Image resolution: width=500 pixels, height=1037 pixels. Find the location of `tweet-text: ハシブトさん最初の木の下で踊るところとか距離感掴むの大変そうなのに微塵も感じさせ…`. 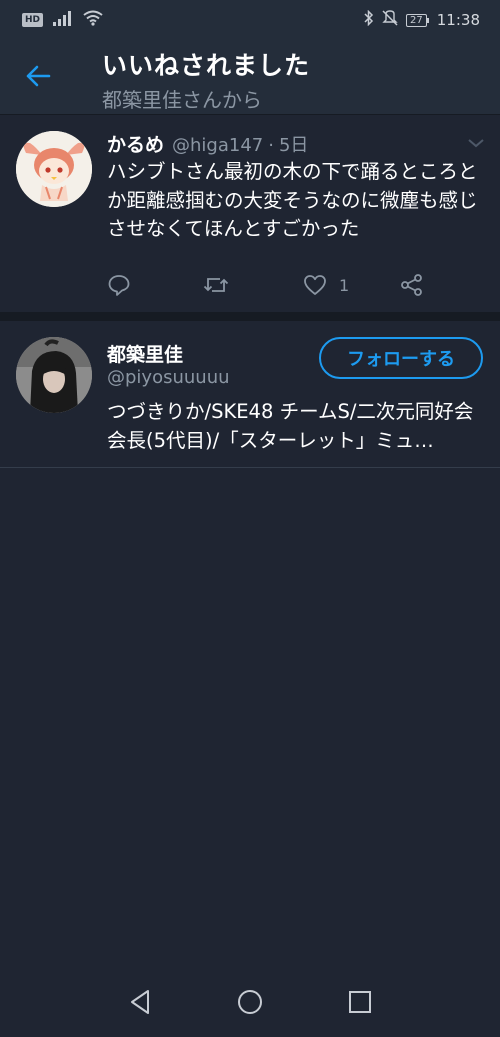

tweet-text: ハシブトさん最初の木の下で踊るところとか距離感掴むの大変そうなのに微塵も感じさせ… is located at coordinates (292, 200).